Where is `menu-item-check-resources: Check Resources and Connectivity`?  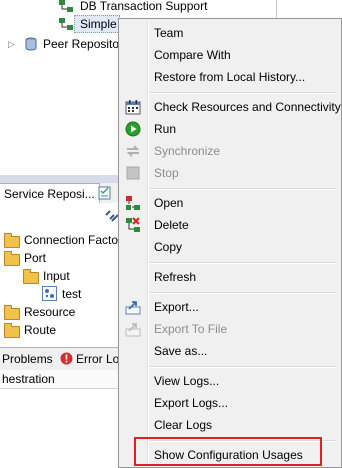 menu-item-check-resources: Check Resources and Connectivity is located at coordinates (231, 107).